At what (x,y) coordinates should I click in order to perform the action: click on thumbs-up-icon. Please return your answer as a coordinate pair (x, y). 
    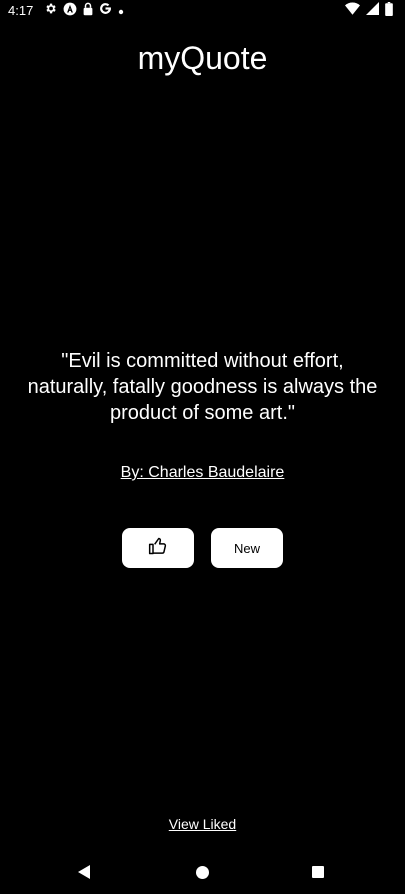
    Looking at the image, I should click on (158, 548).